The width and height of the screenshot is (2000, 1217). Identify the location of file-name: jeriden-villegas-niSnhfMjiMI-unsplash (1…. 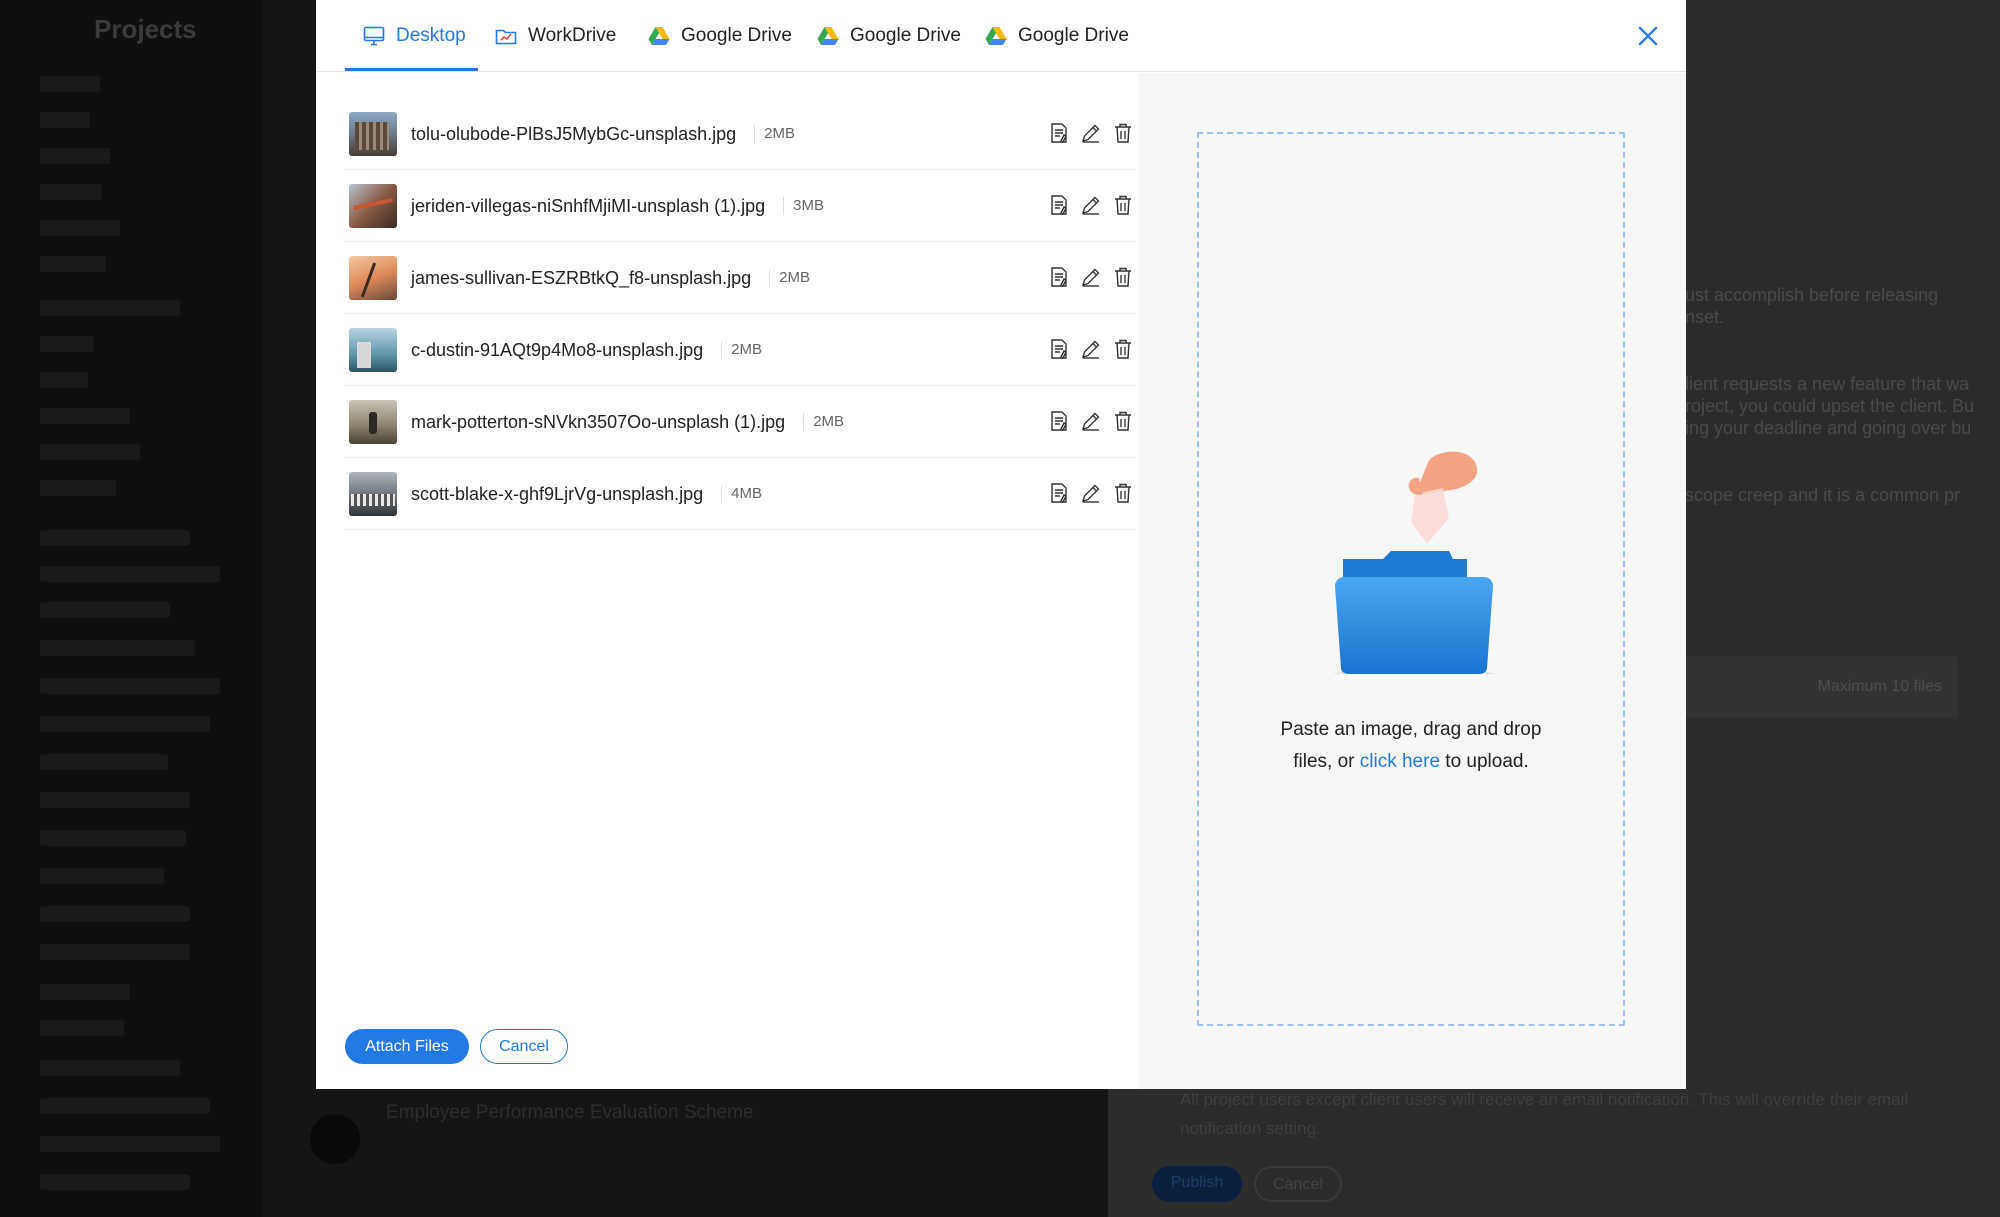
(588, 205).